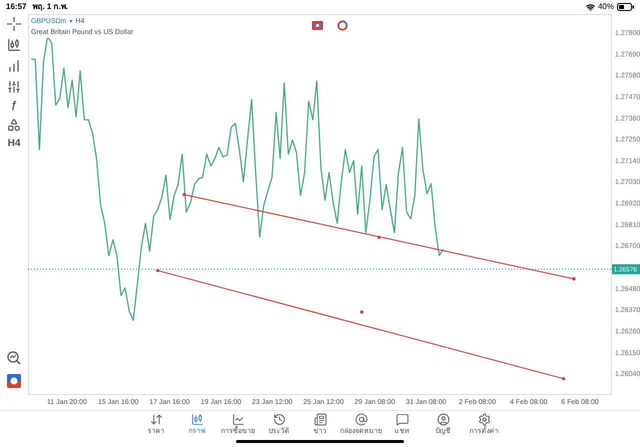 The image size is (640, 447). What do you see at coordinates (443, 419) in the screenshot?
I see `user-icon` at bounding box center [443, 419].